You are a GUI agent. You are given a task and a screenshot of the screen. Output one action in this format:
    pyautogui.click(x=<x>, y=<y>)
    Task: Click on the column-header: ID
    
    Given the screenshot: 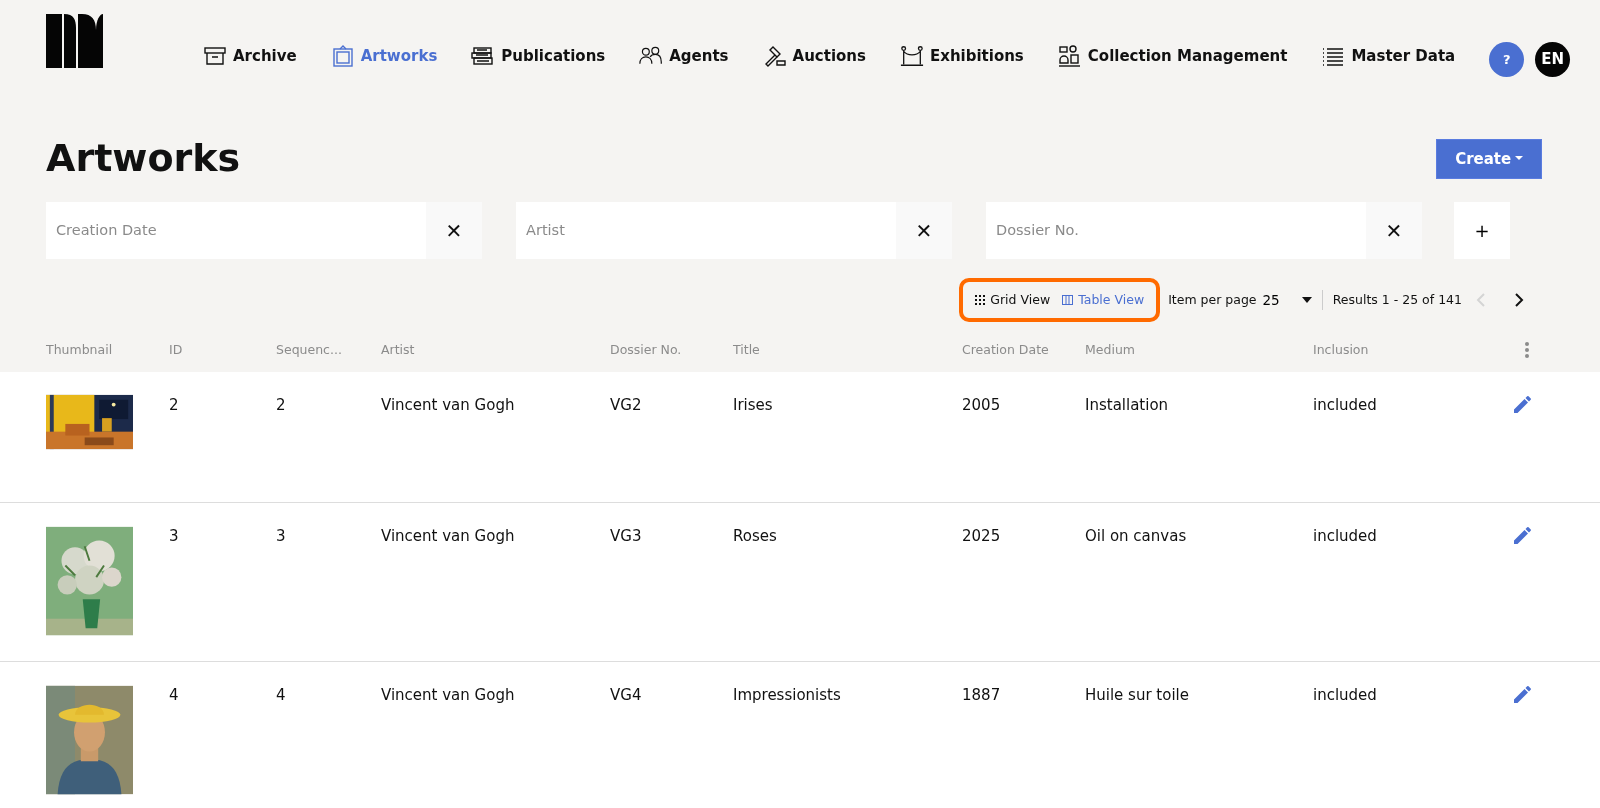 What is the action you would take?
    pyautogui.click(x=176, y=349)
    